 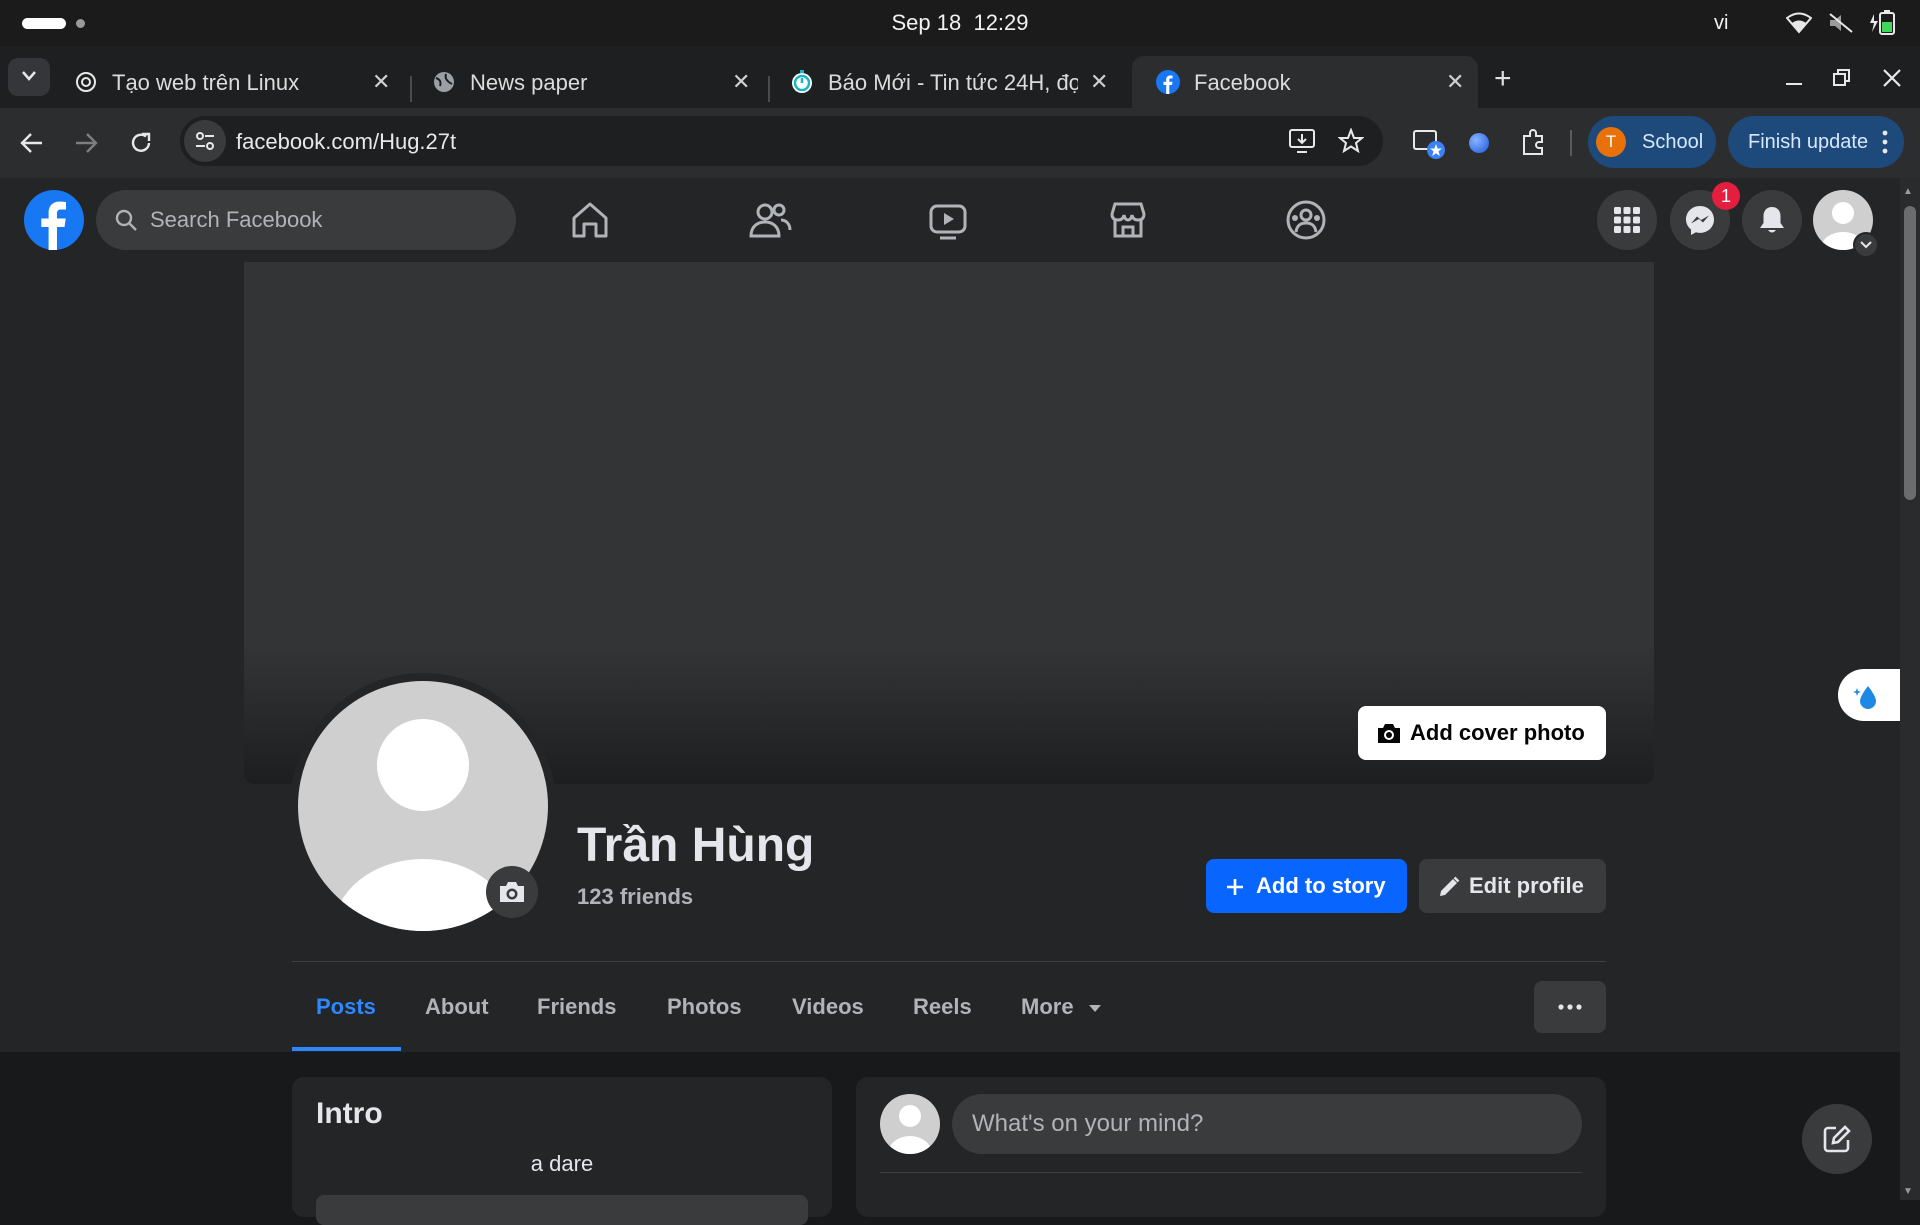 What do you see at coordinates (1794, 78) in the screenshot?
I see `minimize-icon` at bounding box center [1794, 78].